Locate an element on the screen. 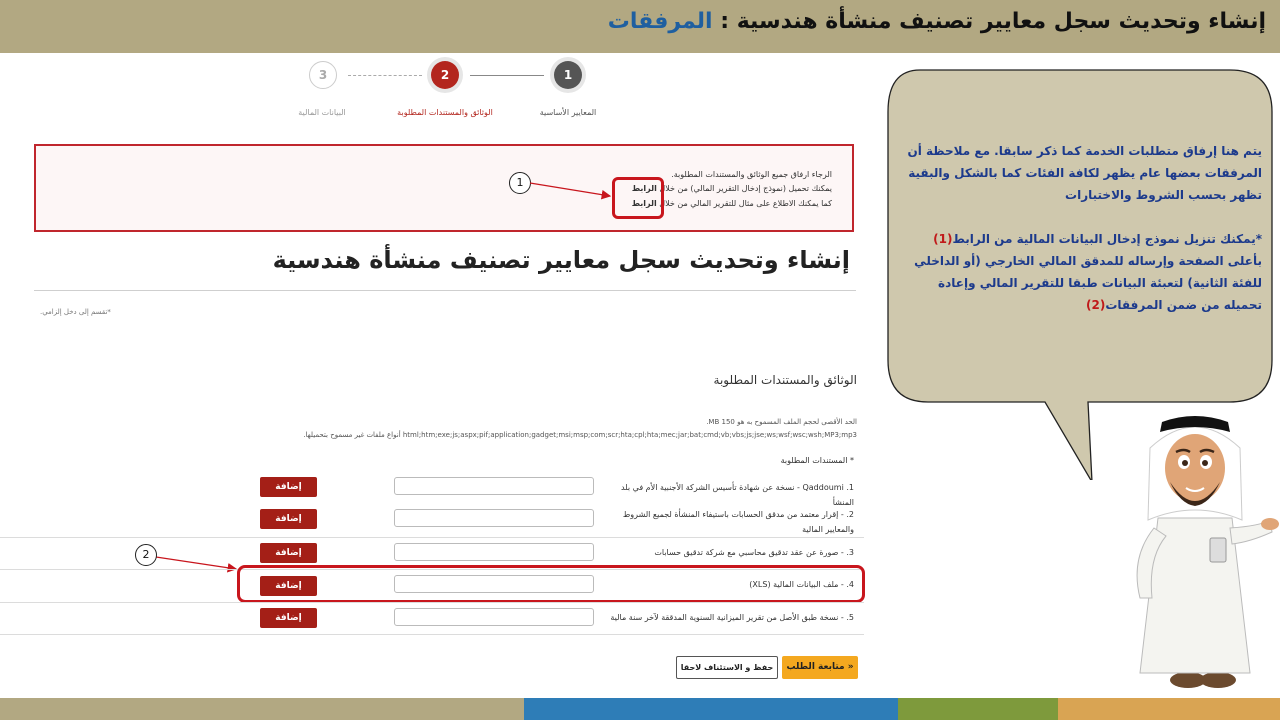  footer-band-orange is located at coordinates (1169, 709).